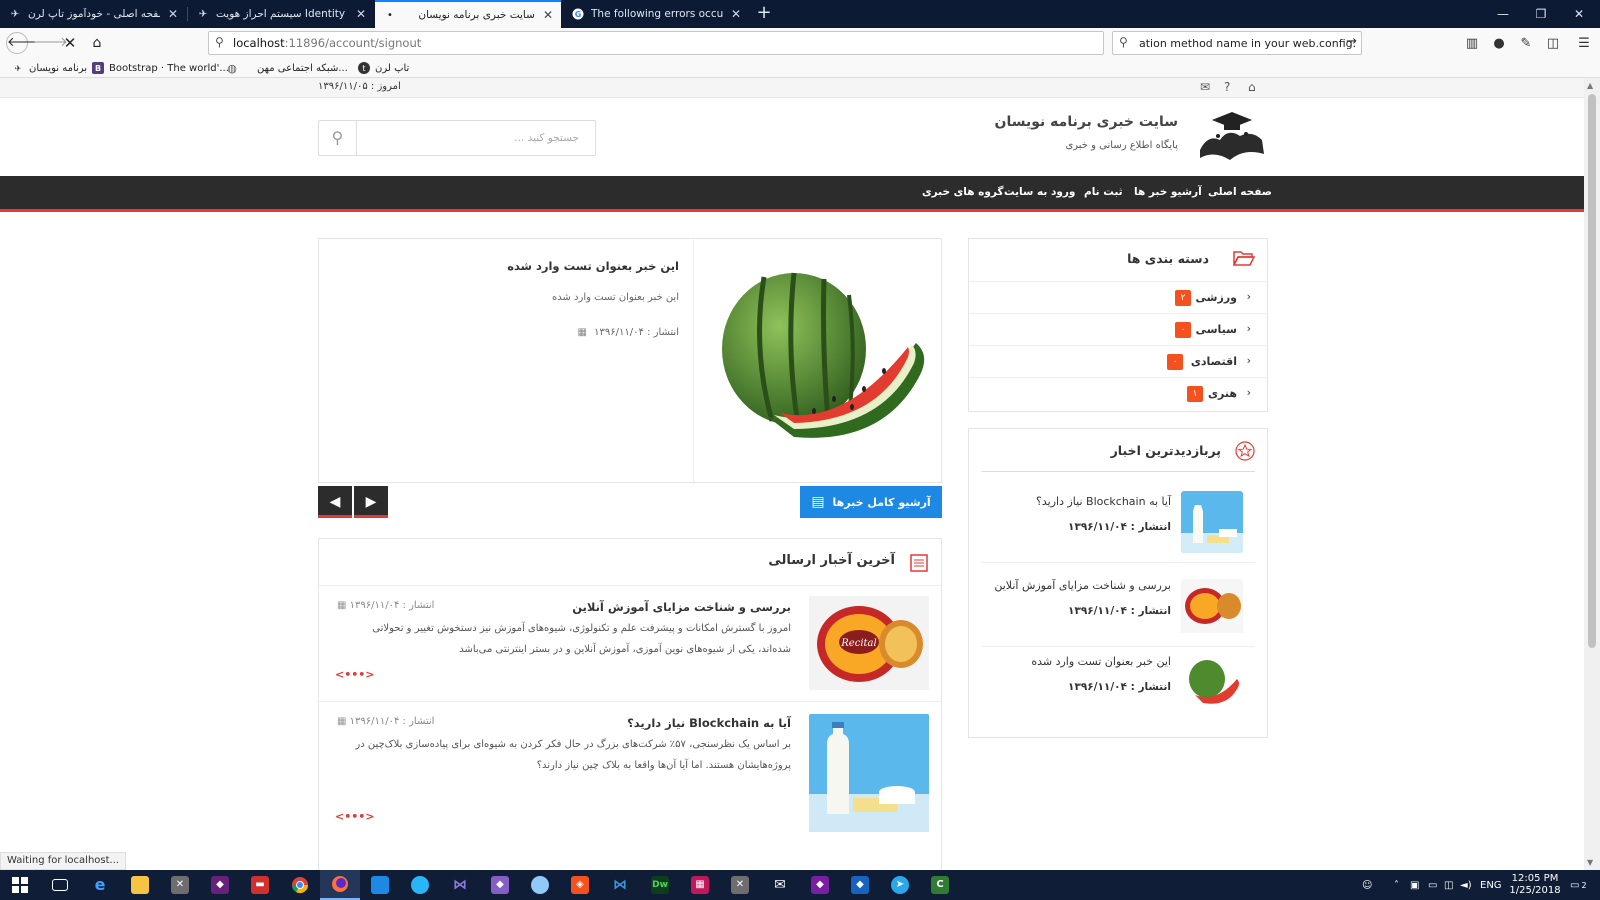 The height and width of the screenshot is (900, 1600). What do you see at coordinates (1579, 14) in the screenshot?
I see `close-window-button: ✕` at bounding box center [1579, 14].